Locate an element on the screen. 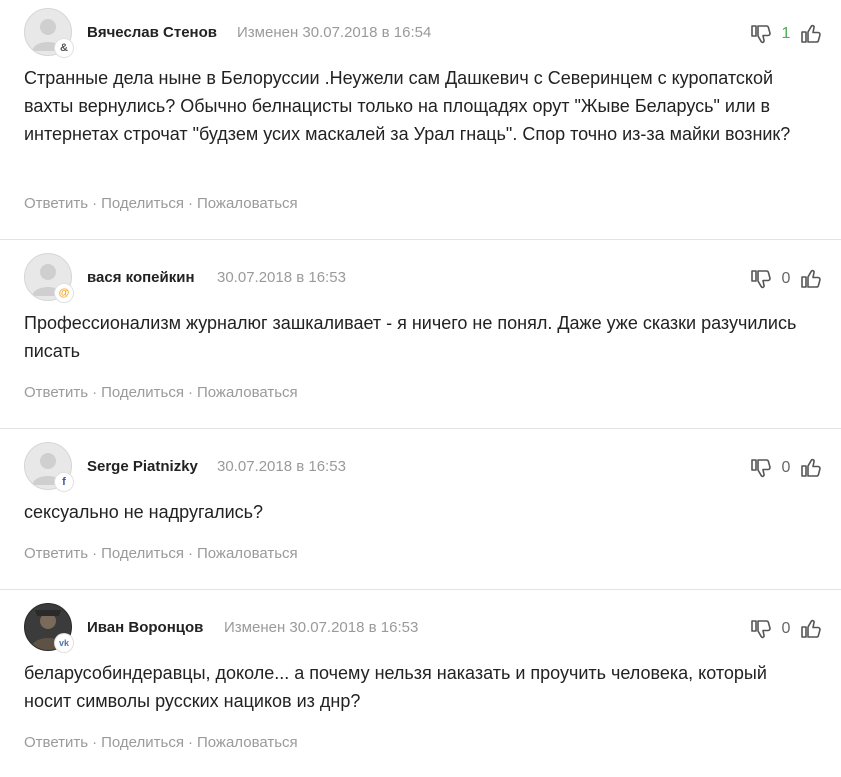 The width and height of the screenshot is (841, 777). link-icon: & is located at coordinates (64, 48).